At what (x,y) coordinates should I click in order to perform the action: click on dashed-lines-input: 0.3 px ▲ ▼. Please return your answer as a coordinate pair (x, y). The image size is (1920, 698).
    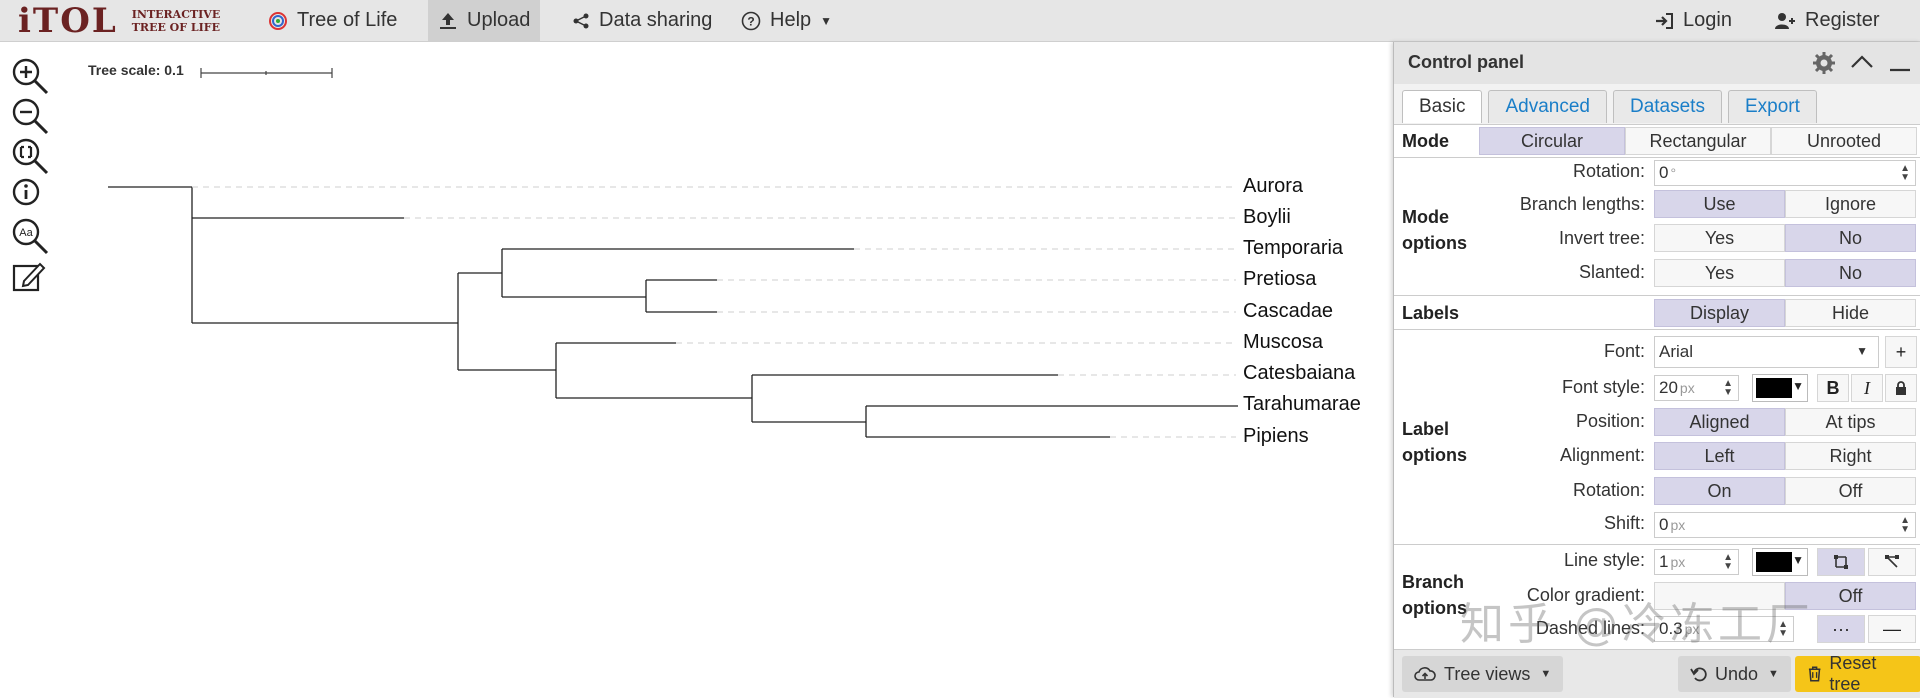
    Looking at the image, I should click on (1724, 629).